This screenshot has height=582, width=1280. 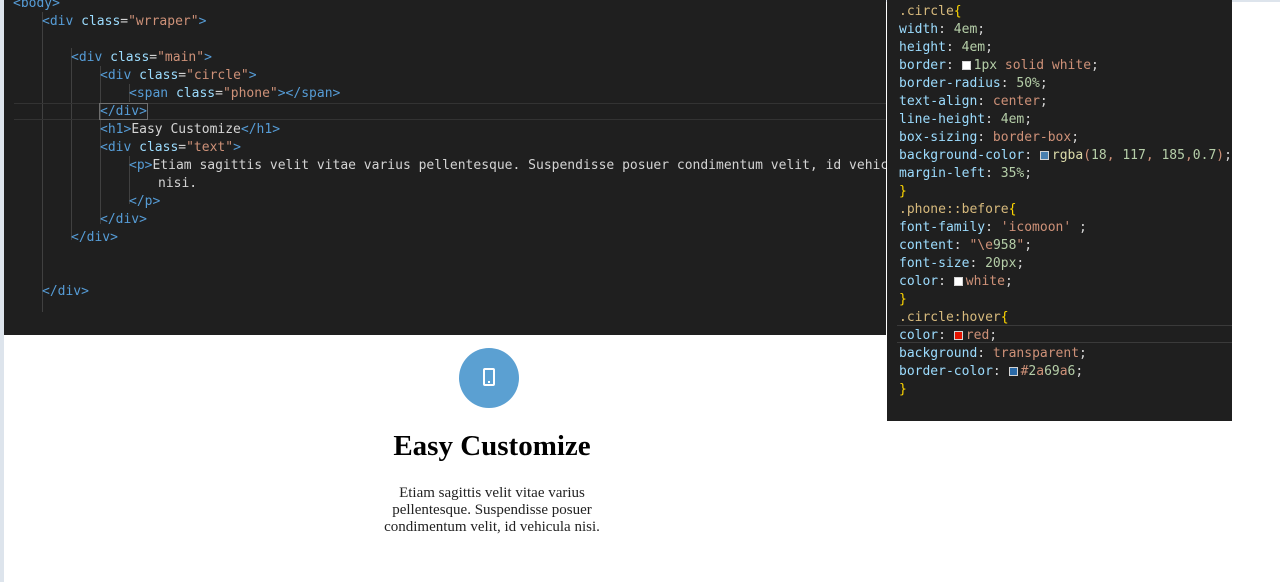 What do you see at coordinates (965, 120) in the screenshot?
I see `css-code-line: line-height: 4em;` at bounding box center [965, 120].